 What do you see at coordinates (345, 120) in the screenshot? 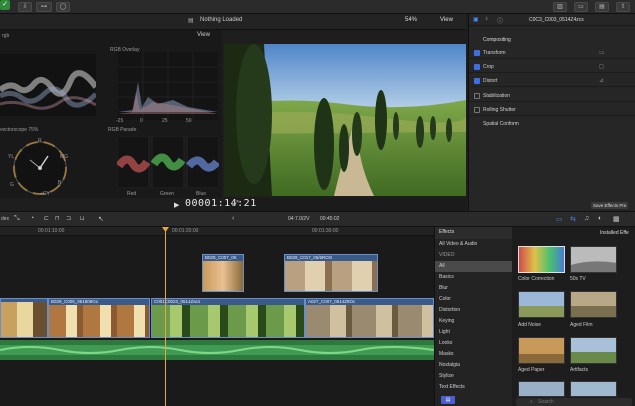
I see `video-viewer` at bounding box center [345, 120].